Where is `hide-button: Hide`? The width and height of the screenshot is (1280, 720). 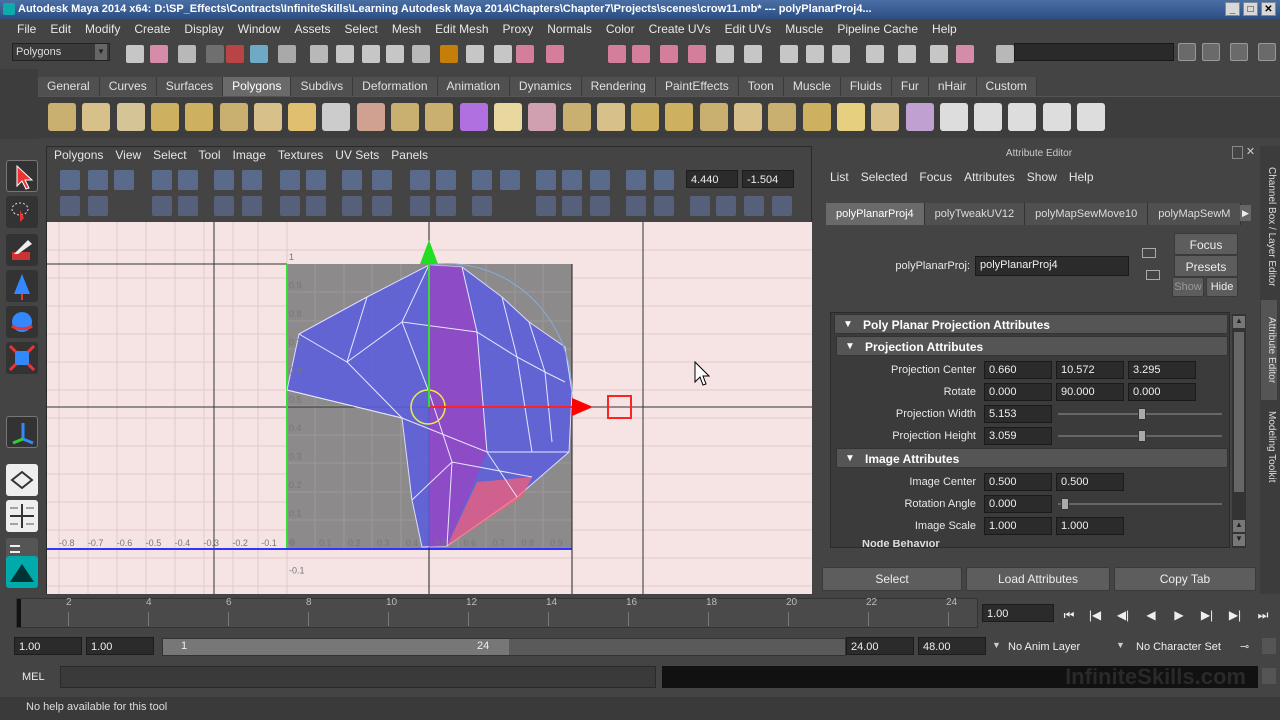
hide-button: Hide is located at coordinates (1222, 287).